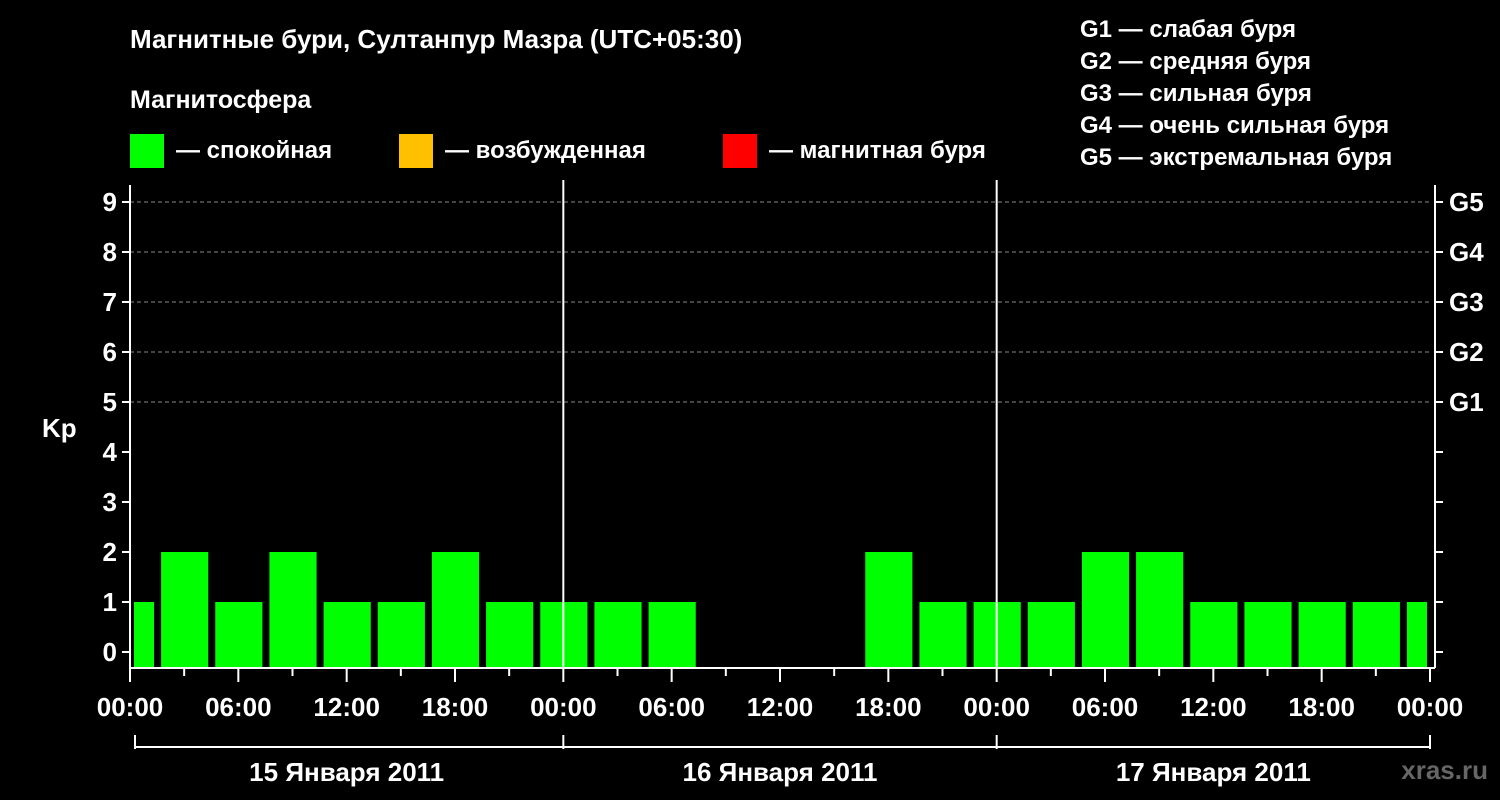 This screenshot has height=800, width=1500. What do you see at coordinates (59, 428) in the screenshot?
I see `y-axis-label: Kp` at bounding box center [59, 428].